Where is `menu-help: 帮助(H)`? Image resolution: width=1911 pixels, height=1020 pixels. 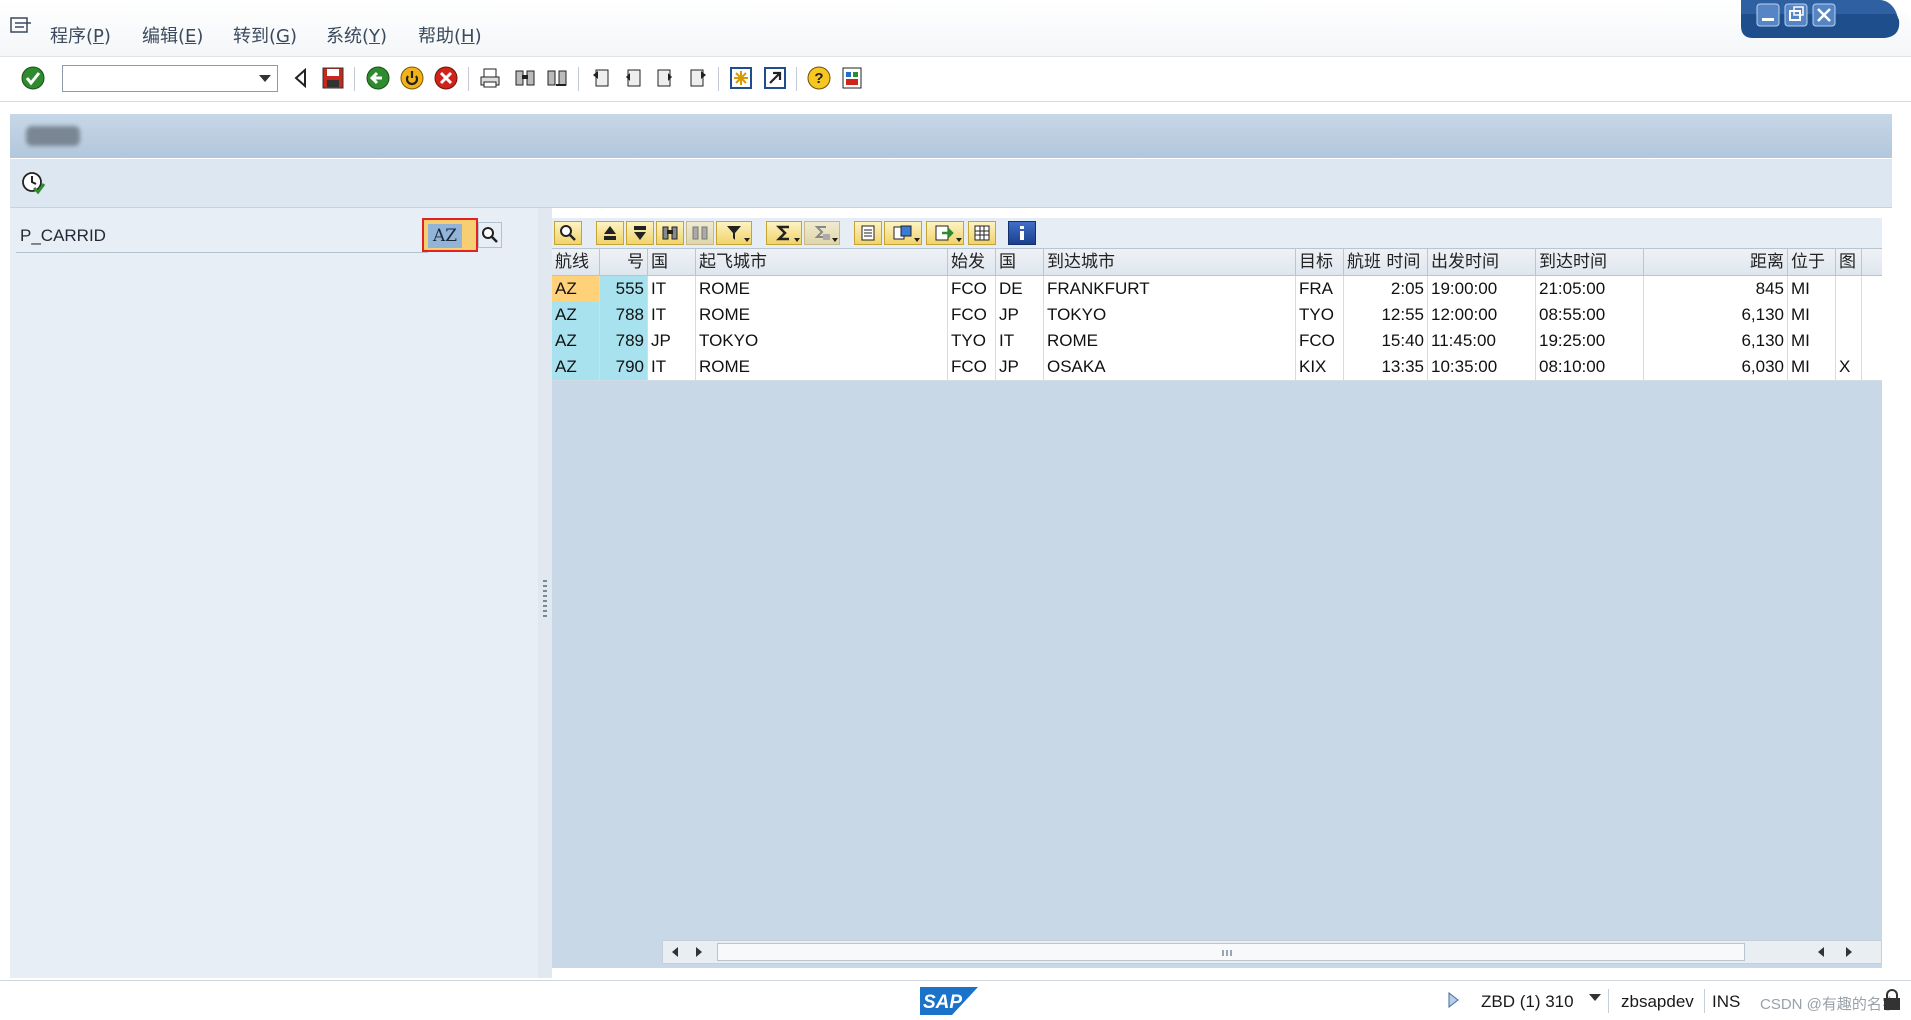 menu-help: 帮助(H) is located at coordinates (450, 35).